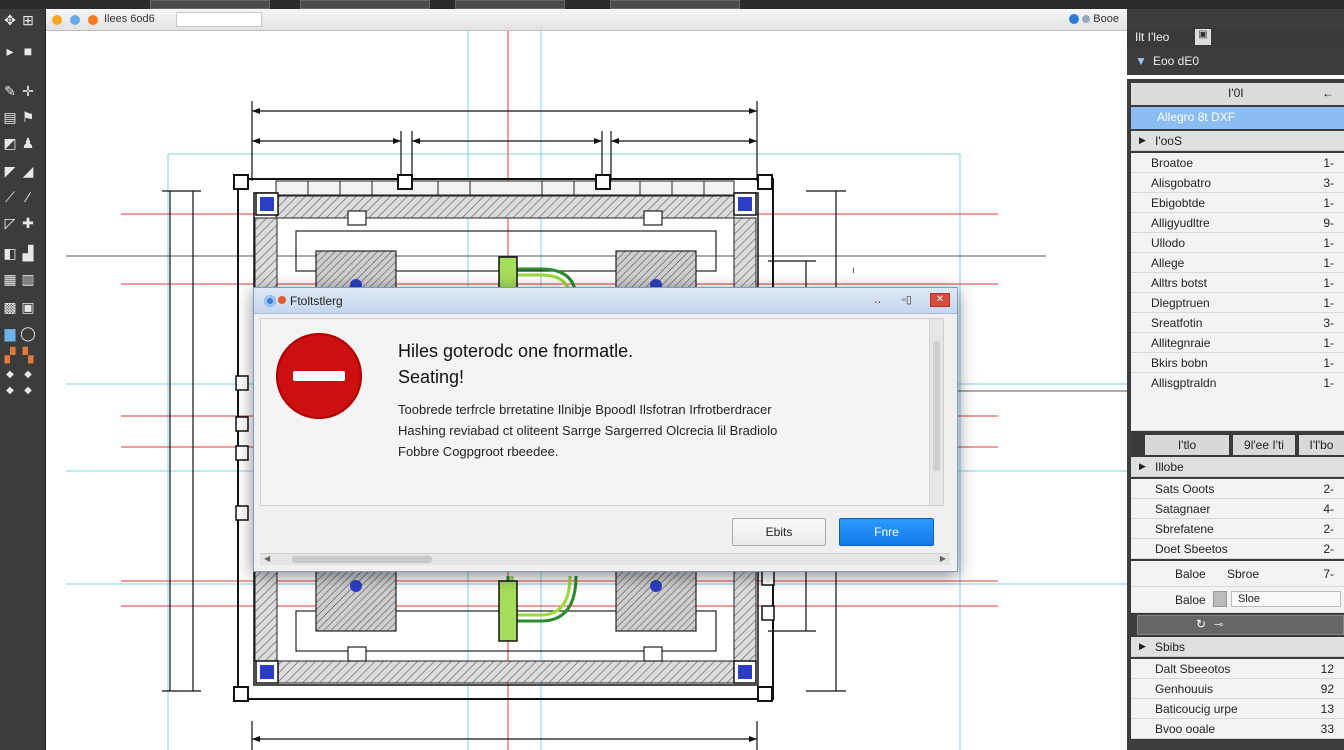 The height and width of the screenshot is (750, 1344). Describe the element at coordinates (28, 381) in the screenshot. I see `arrow-right-icon: ◆ ◆` at that location.